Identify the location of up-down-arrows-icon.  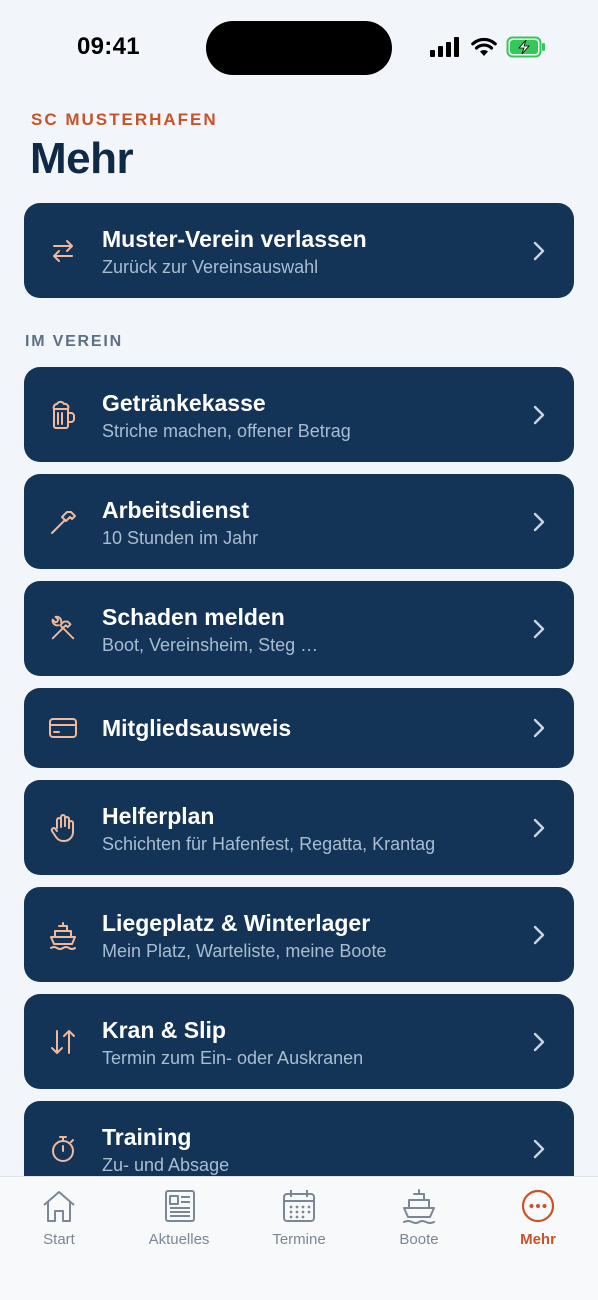
(63, 1042).